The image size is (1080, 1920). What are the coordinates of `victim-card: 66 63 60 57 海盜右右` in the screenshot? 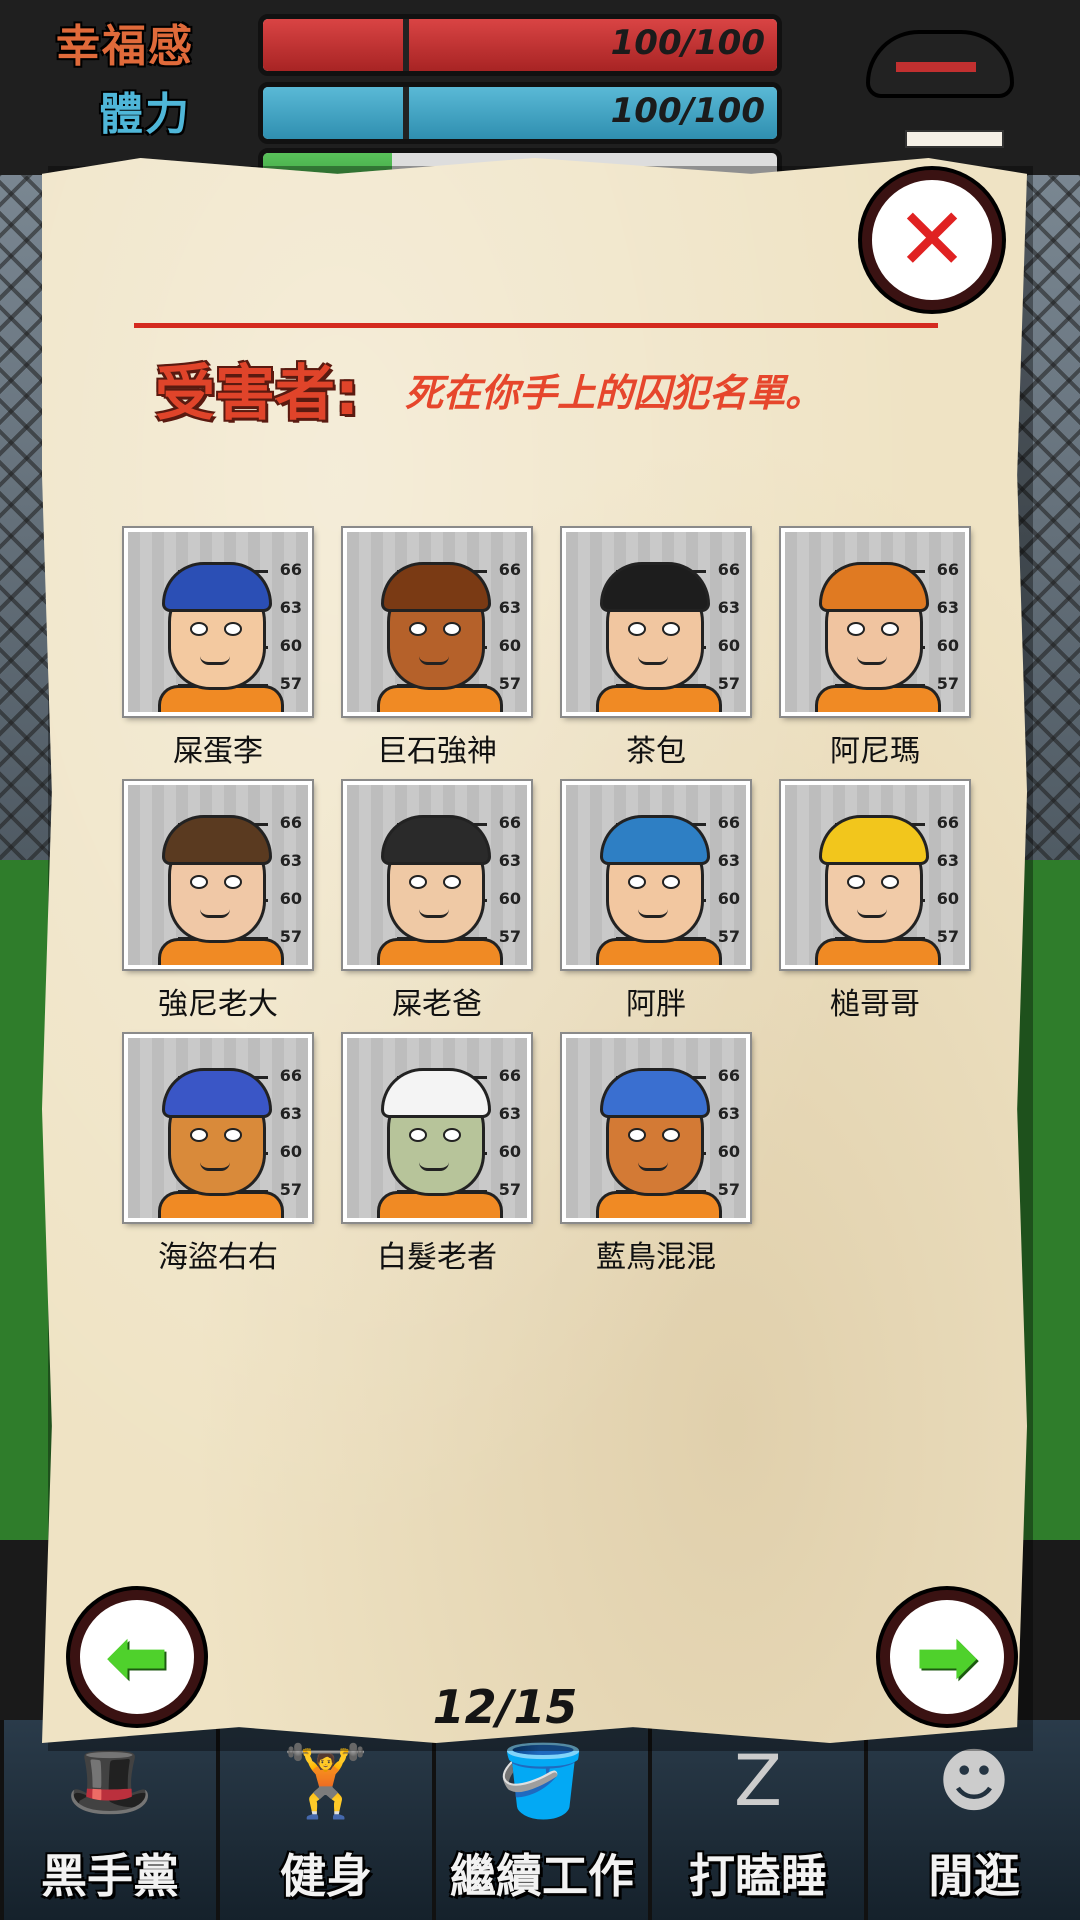 It's located at (218, 1155).